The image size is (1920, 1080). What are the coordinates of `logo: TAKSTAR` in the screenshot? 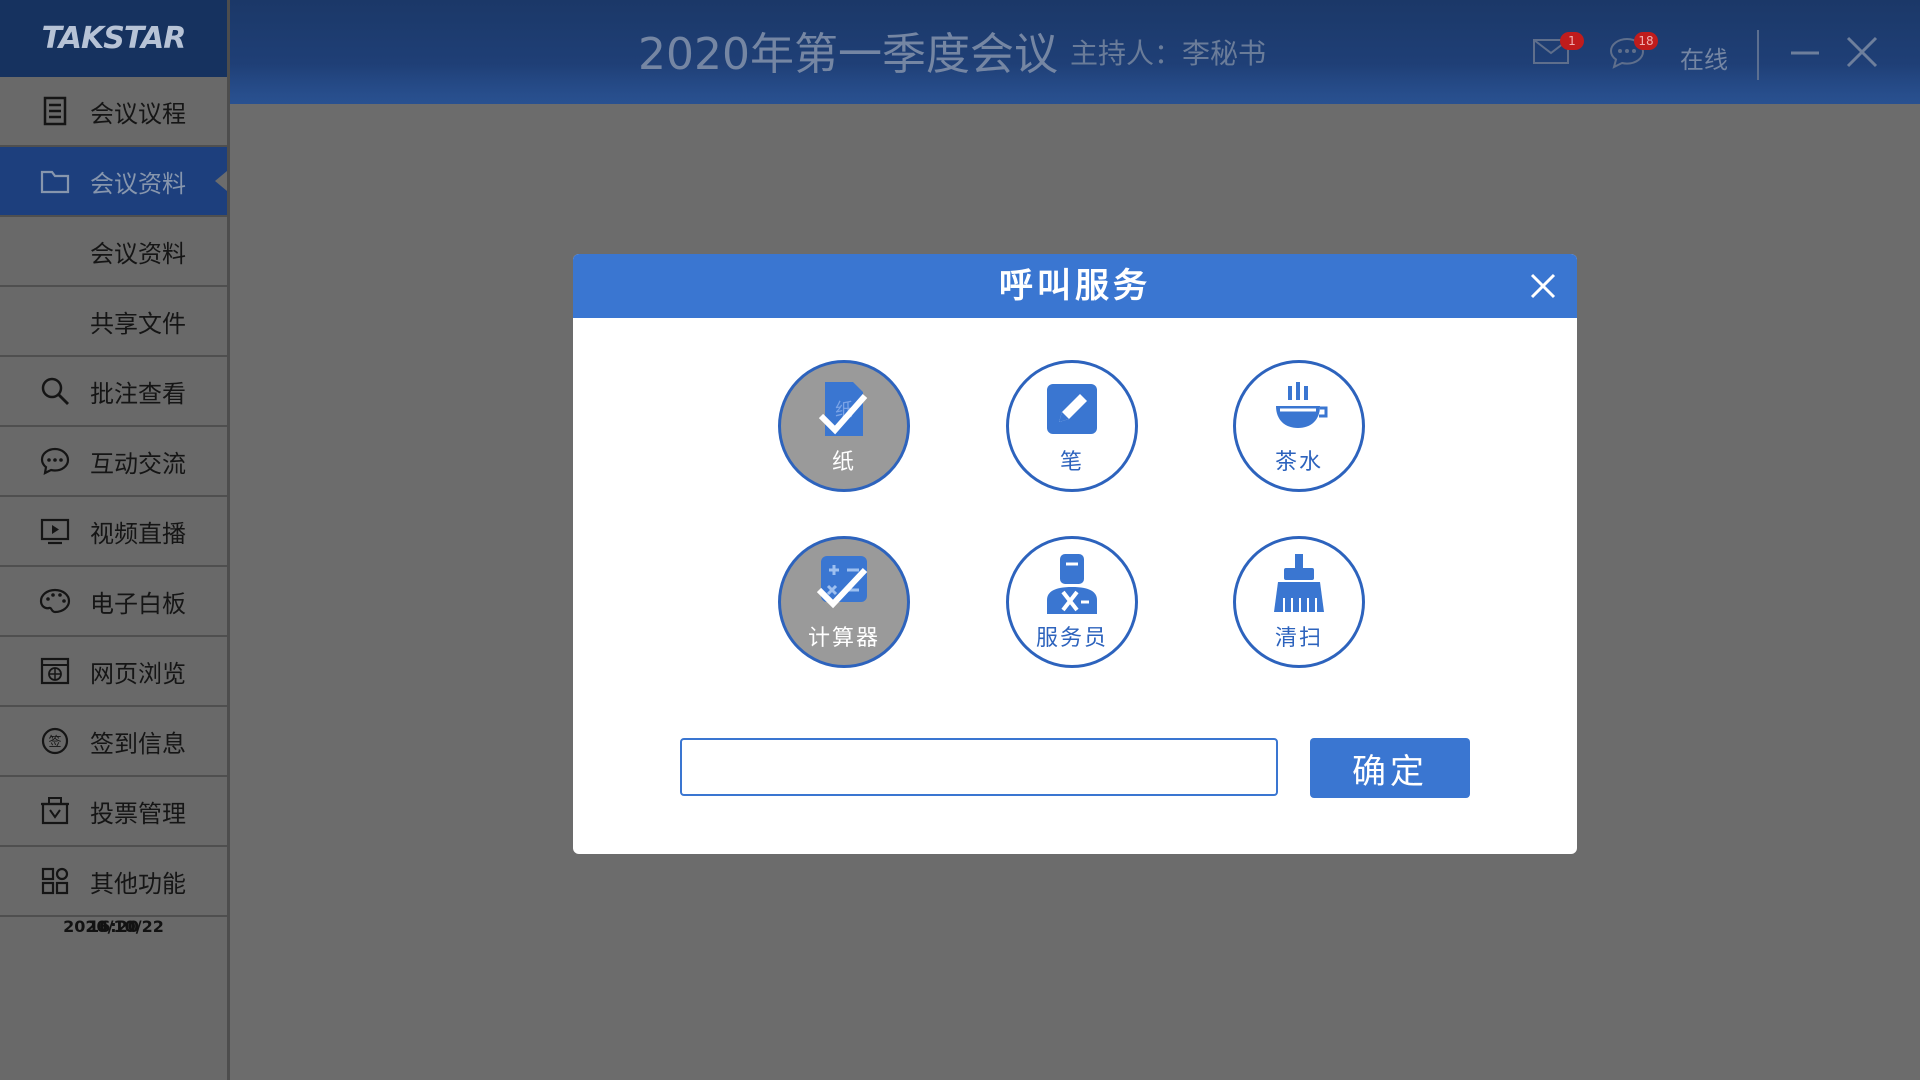 It's located at (113, 38).